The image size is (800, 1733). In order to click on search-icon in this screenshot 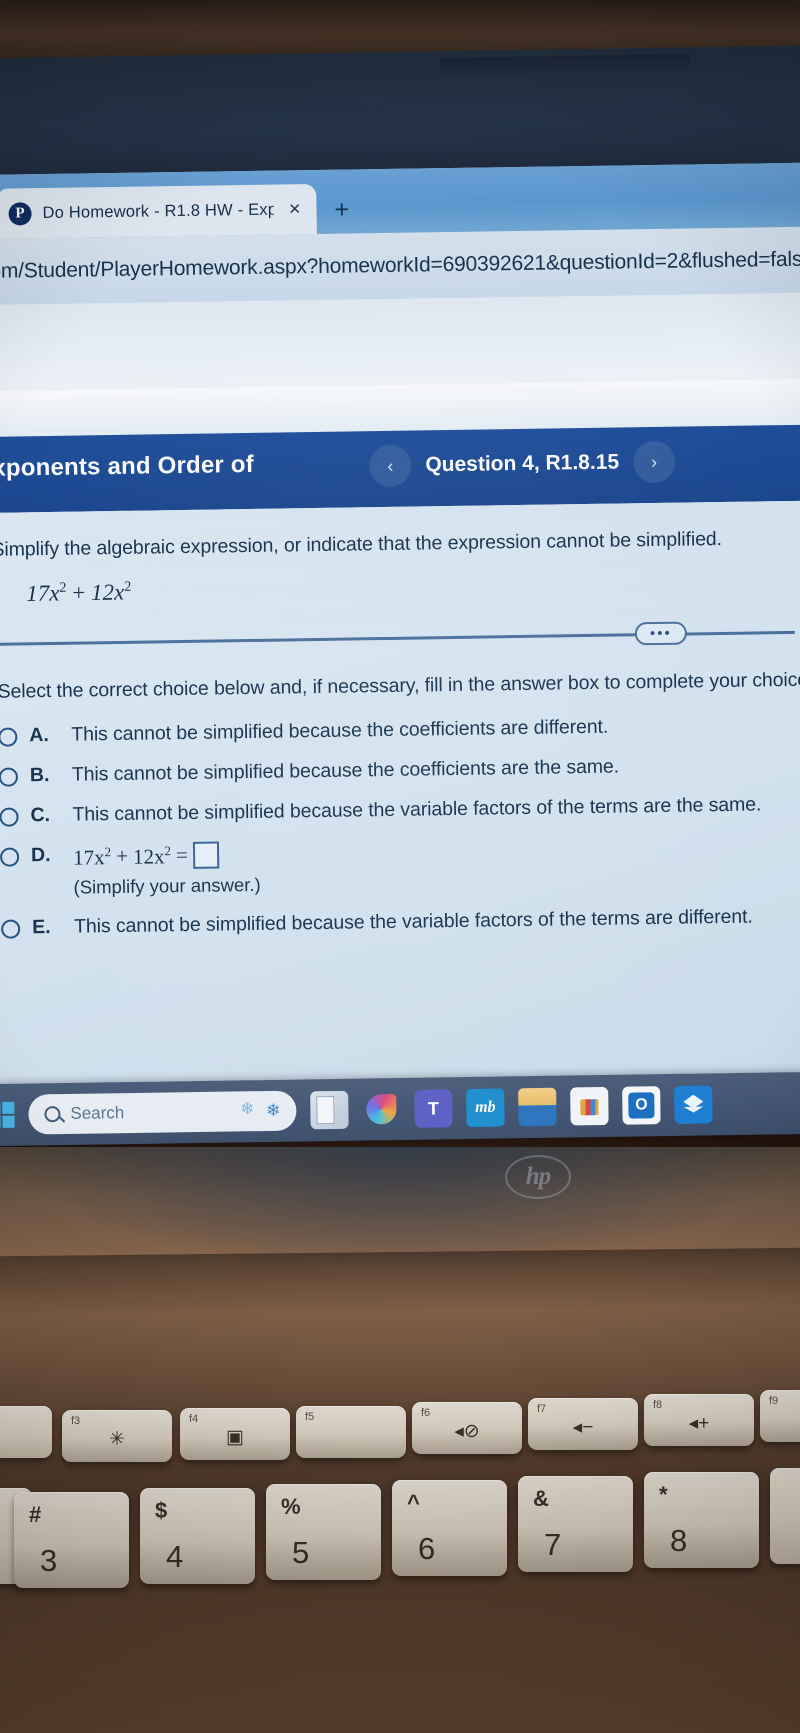, I will do `click(52, 1114)`.